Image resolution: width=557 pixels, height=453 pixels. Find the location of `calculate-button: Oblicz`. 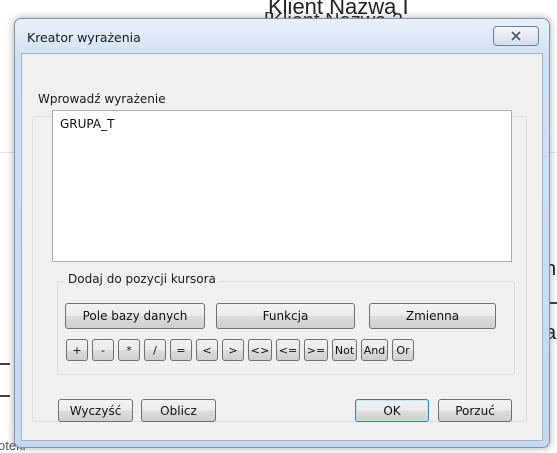

calculate-button: Oblicz is located at coordinates (178, 410).